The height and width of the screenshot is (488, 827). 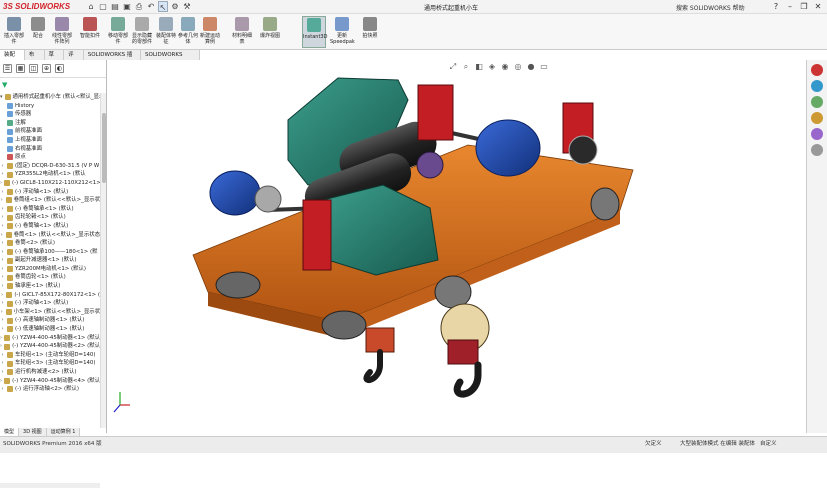 I want to click on property-manager-icon: ▦, so click(x=20, y=68).